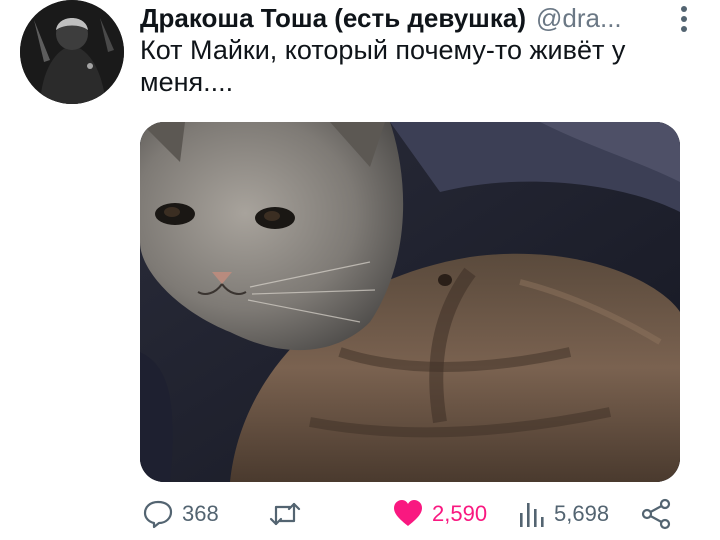 The image size is (720, 540). I want to click on like-count: 2,590, so click(460, 513).